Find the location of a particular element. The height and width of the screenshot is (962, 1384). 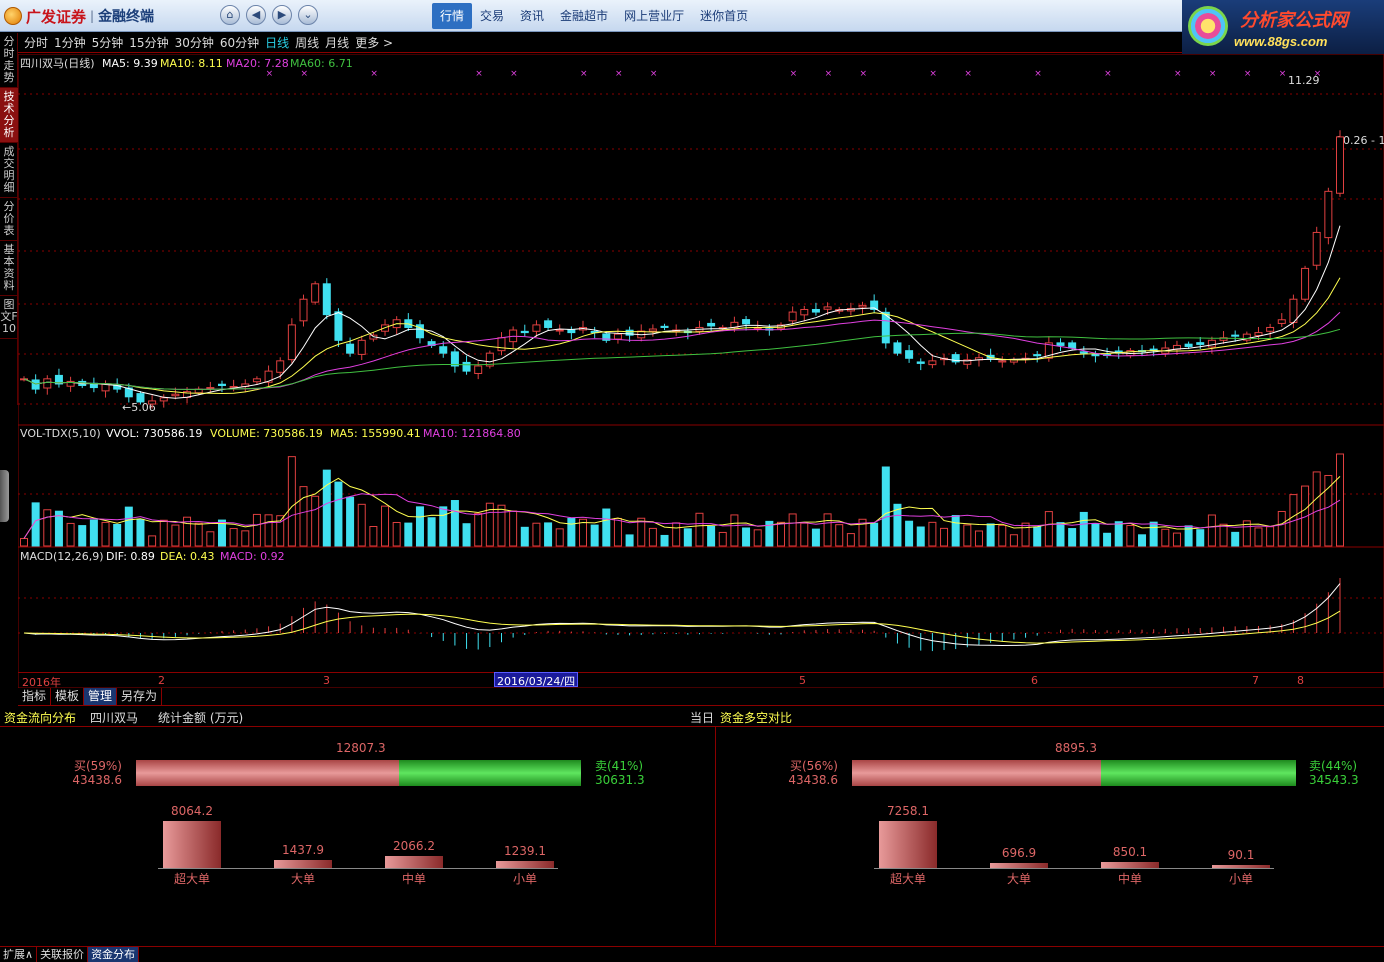

order-column-value: 1239.1 is located at coordinates (525, 851).